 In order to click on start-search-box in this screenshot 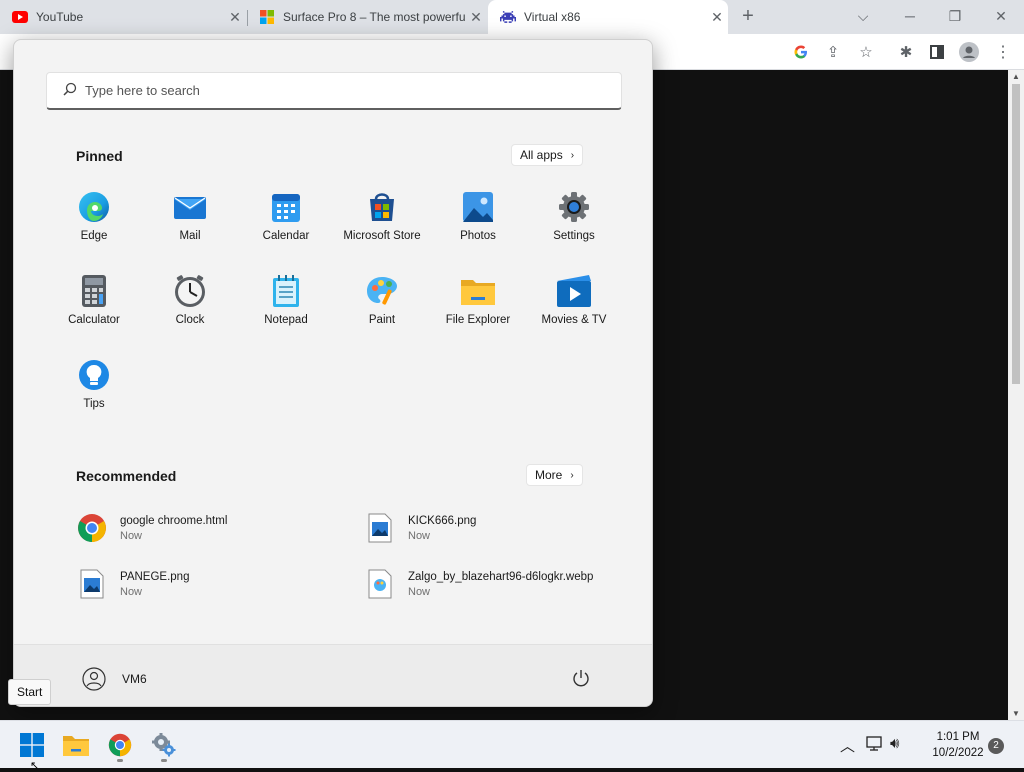, I will do `click(334, 91)`.